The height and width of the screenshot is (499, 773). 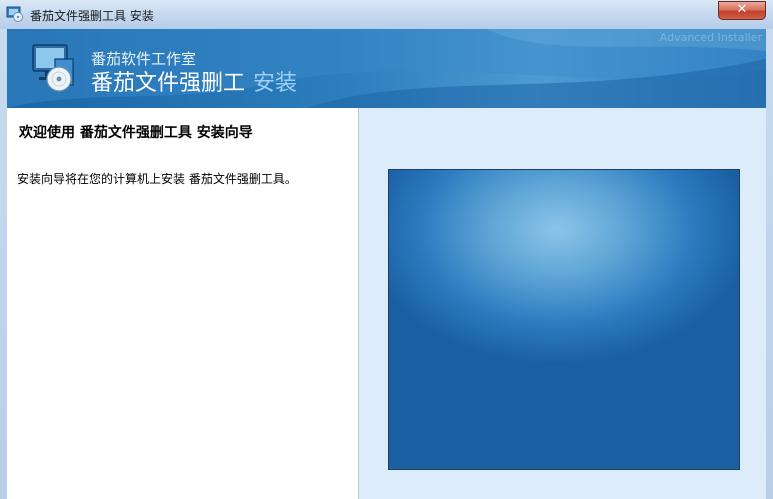 I want to click on welcome-description: 安装向导将在您的计算机上安装 番茄文件强删工具。, so click(x=157, y=179).